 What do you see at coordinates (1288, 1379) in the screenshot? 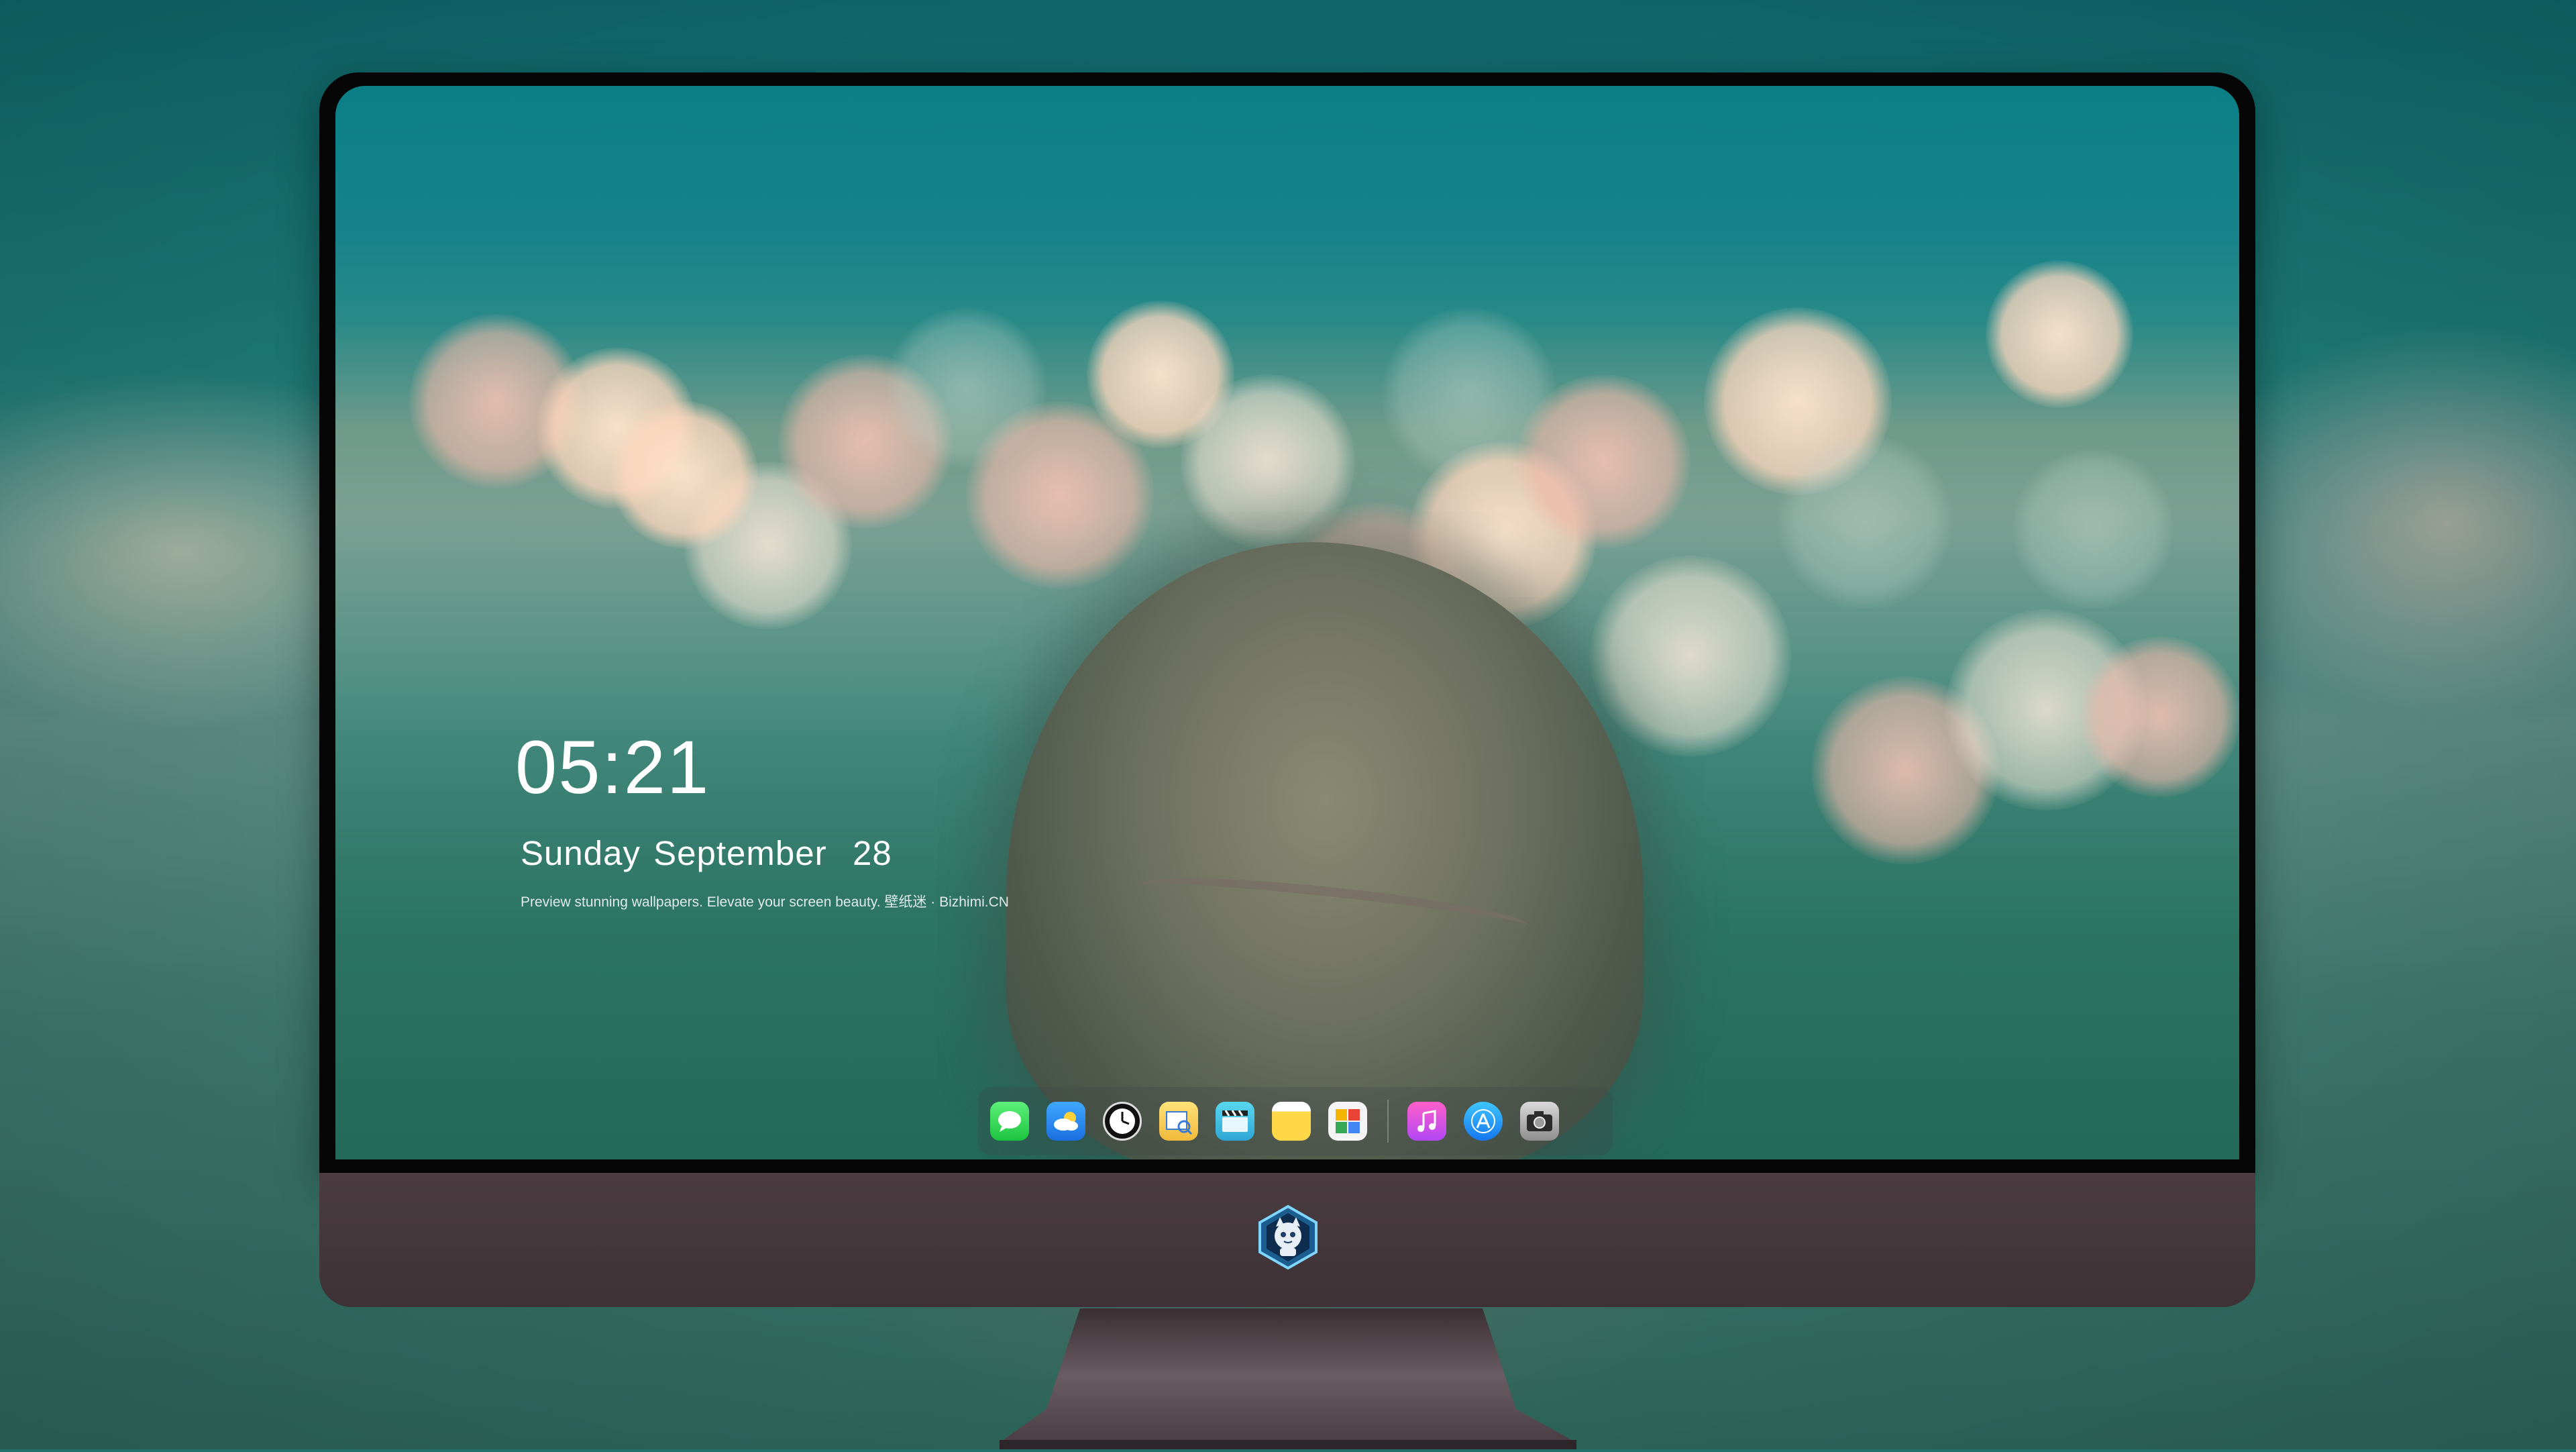
I see `monitor-stand` at bounding box center [1288, 1379].